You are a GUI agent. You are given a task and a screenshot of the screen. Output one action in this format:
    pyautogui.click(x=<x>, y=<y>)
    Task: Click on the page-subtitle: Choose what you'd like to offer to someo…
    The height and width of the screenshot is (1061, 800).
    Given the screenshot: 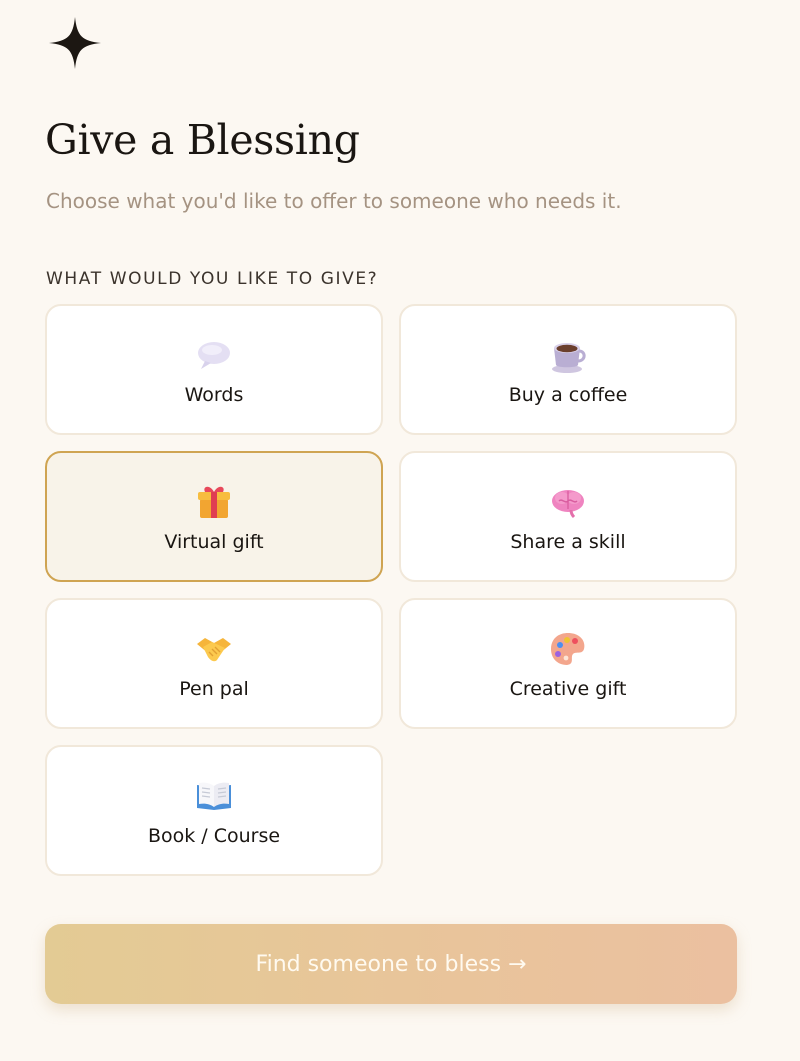 What is the action you would take?
    pyautogui.click(x=334, y=201)
    